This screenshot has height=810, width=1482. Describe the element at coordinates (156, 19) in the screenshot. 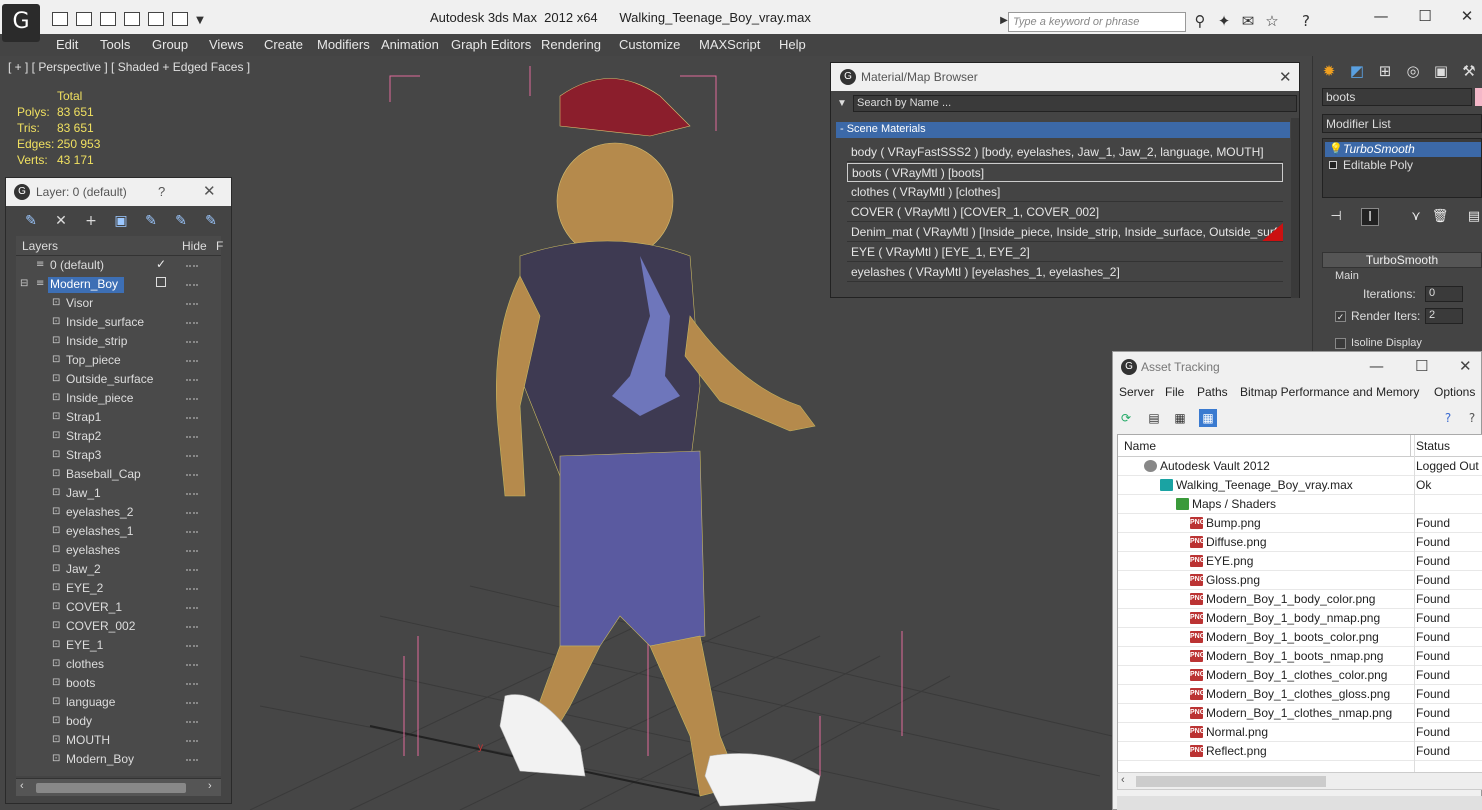

I see `hold-icon` at that location.